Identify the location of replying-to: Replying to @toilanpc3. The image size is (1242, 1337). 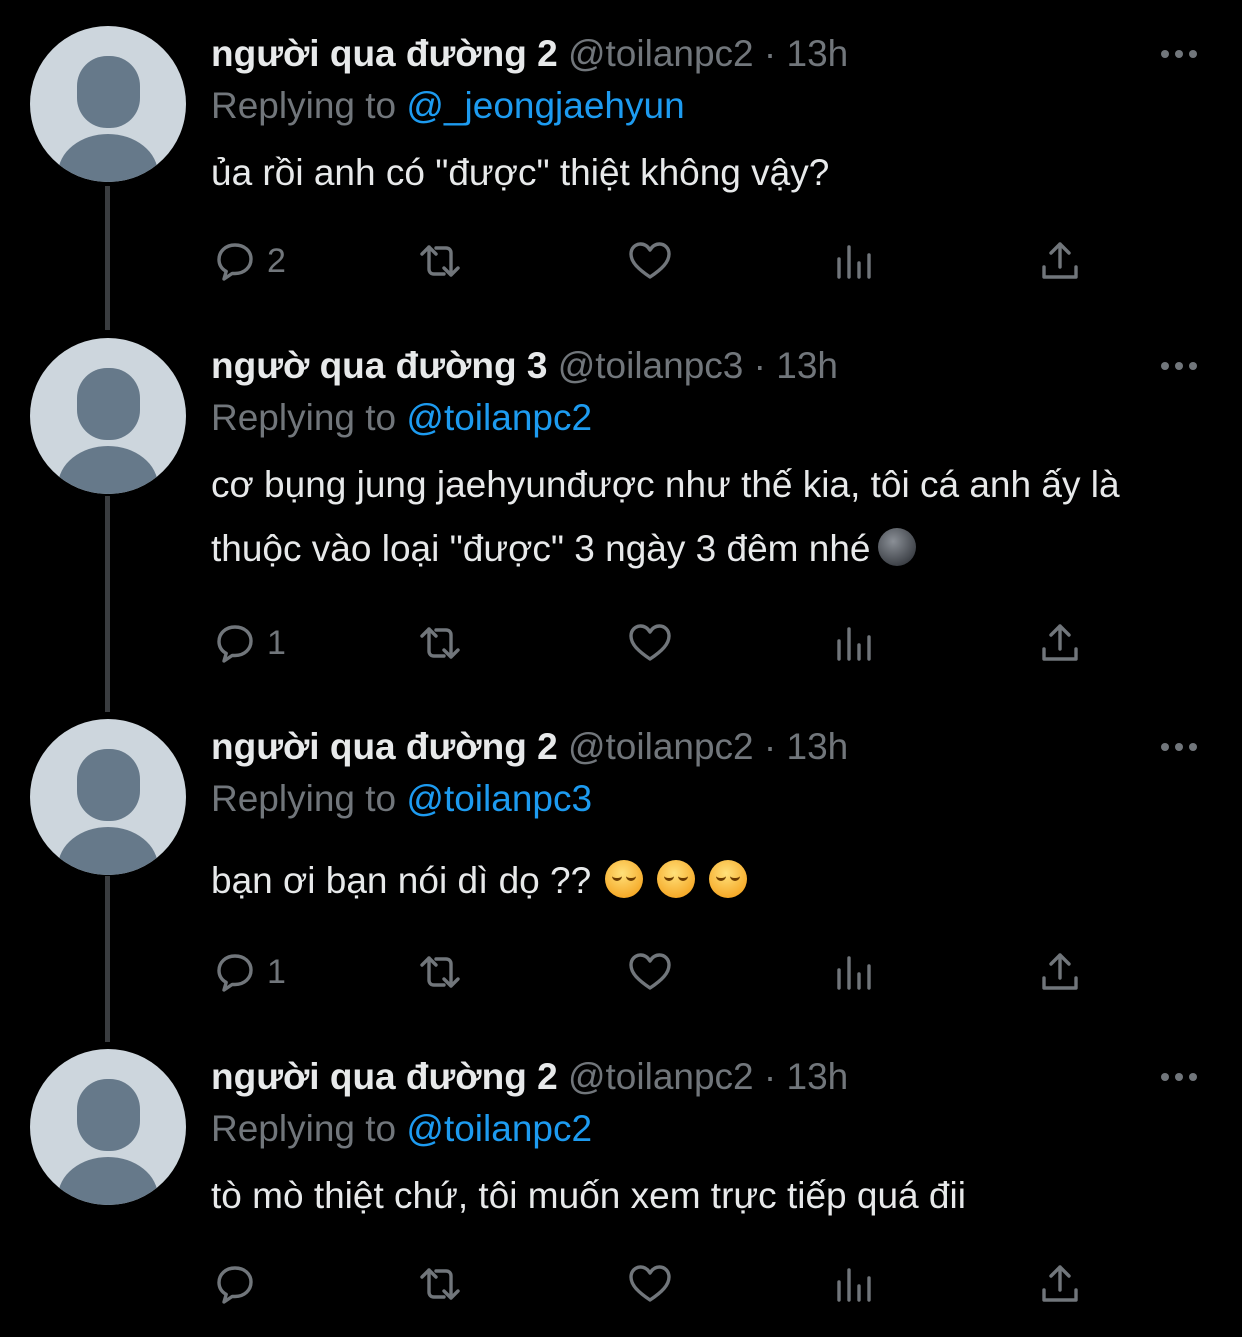
(401, 799).